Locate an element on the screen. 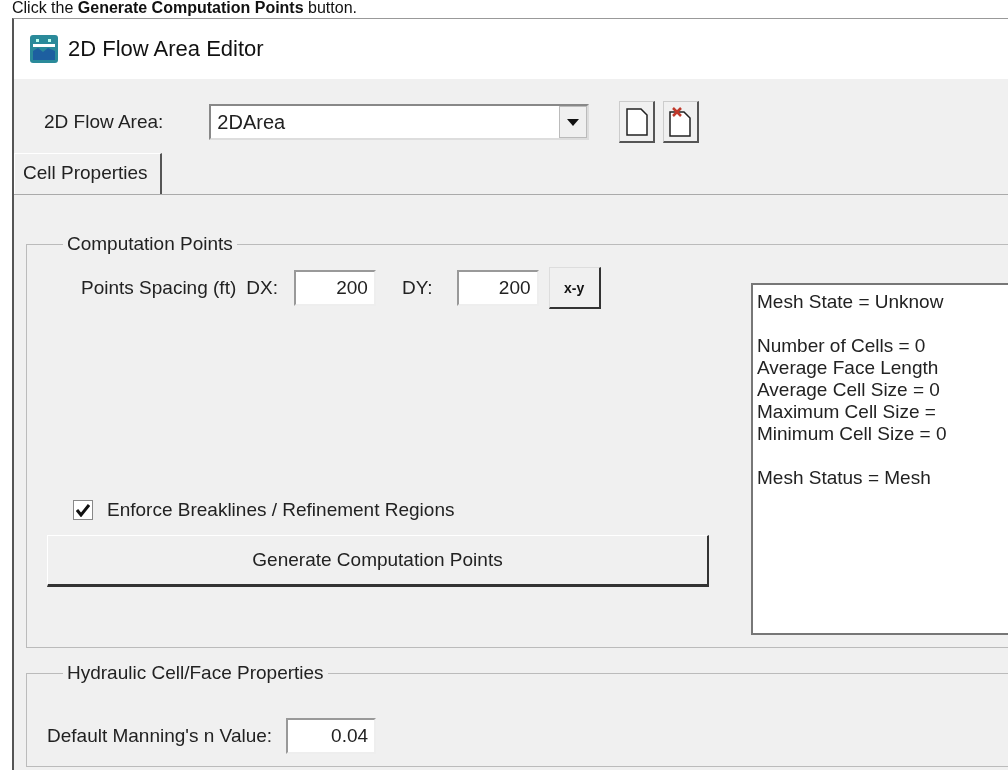 Image resolution: width=1008 pixels, height=770 pixels. mesh-info-line: Mesh Status = Mesh is located at coordinates (844, 478).